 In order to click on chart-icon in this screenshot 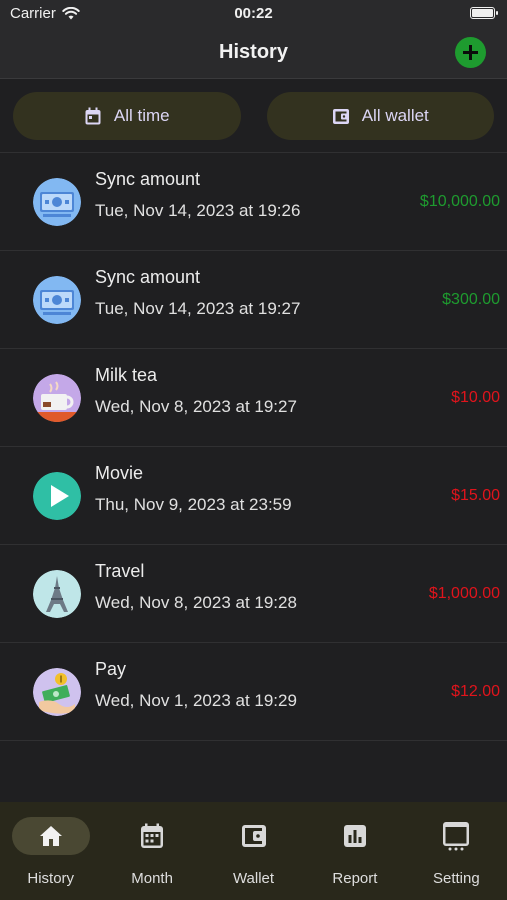, I will do `click(355, 836)`.